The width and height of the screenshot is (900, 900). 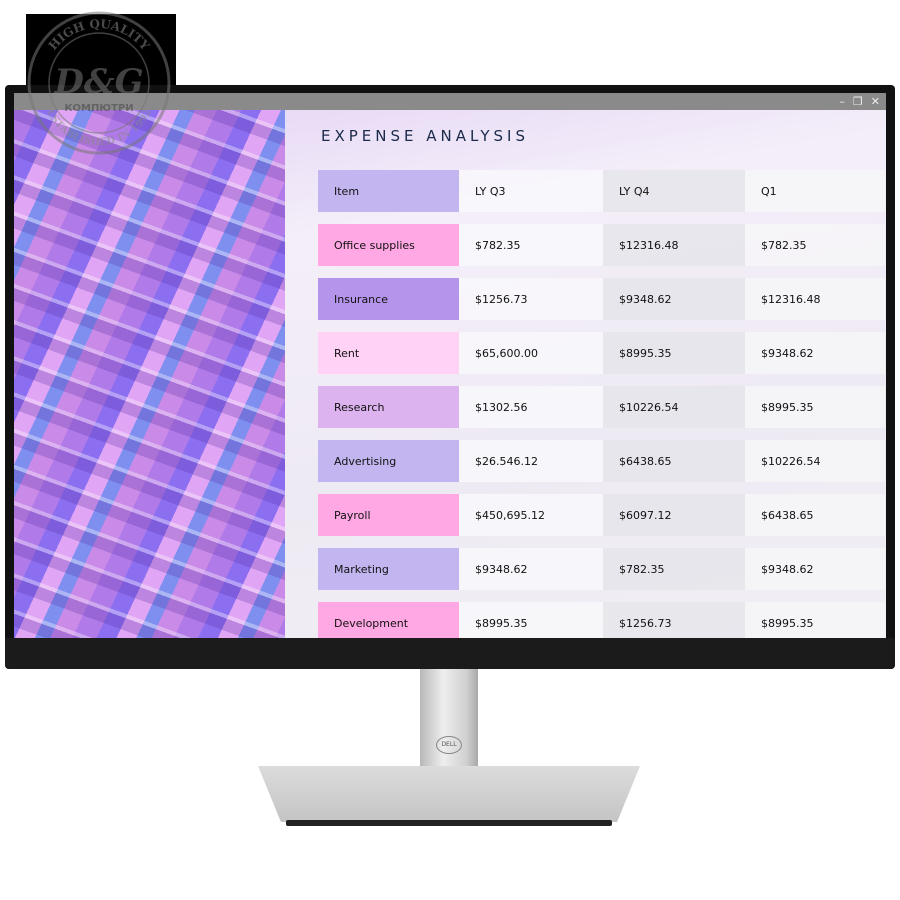 I want to click on header-item: Item, so click(x=388, y=191).